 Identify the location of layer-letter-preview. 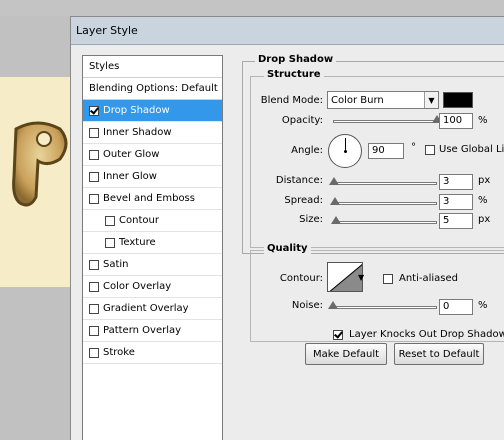
(40, 164).